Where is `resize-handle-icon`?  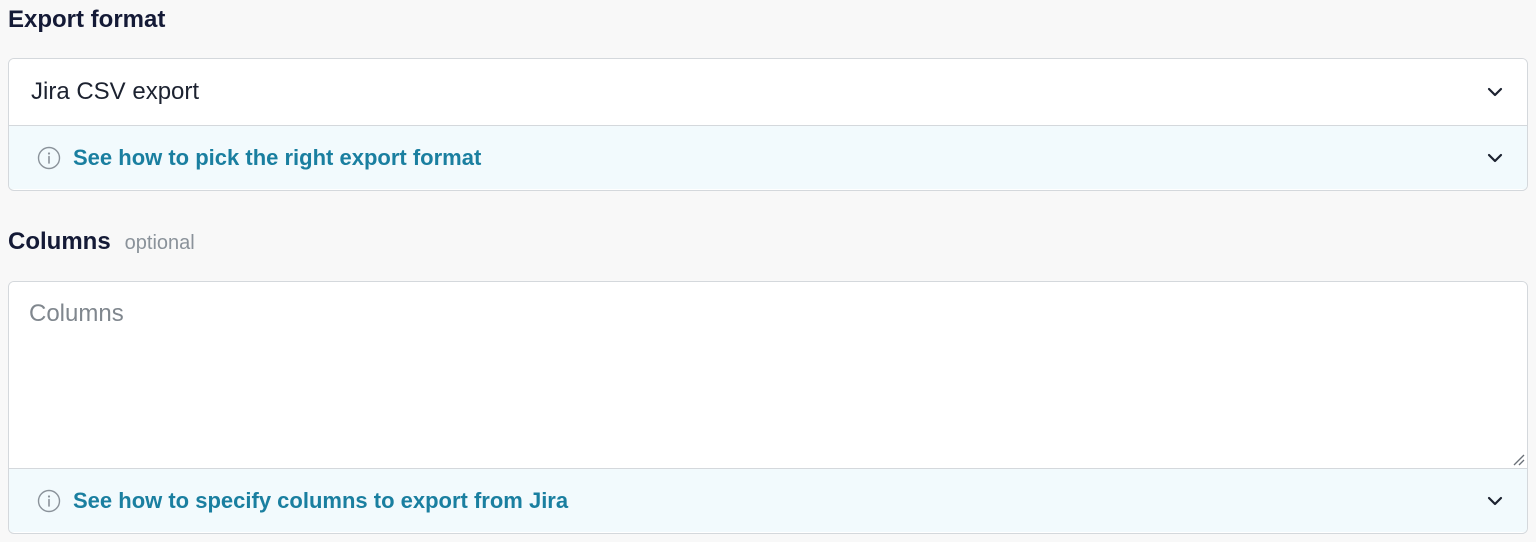
resize-handle-icon is located at coordinates (1518, 459).